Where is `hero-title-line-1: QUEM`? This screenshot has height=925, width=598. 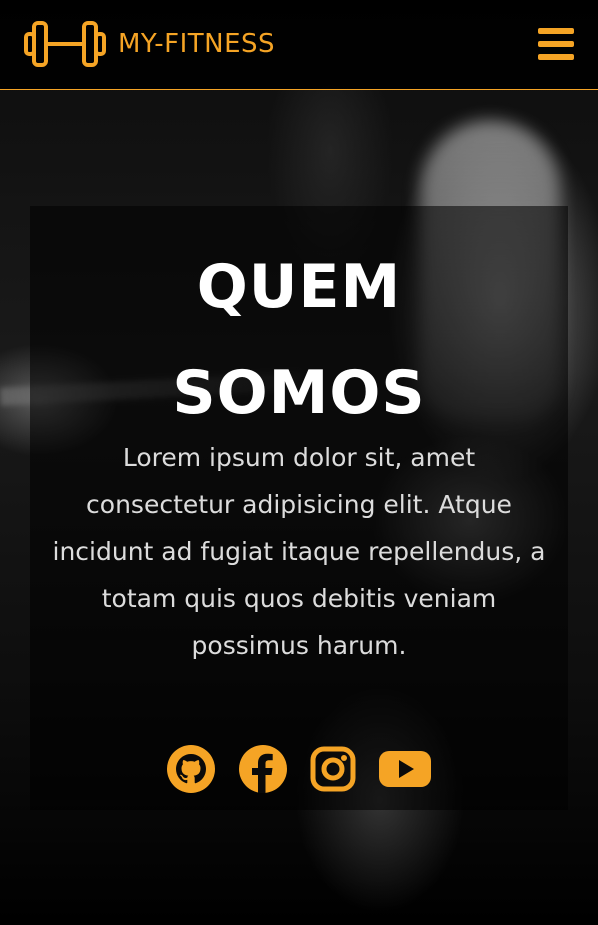 hero-title-line-1: QUEM is located at coordinates (299, 287).